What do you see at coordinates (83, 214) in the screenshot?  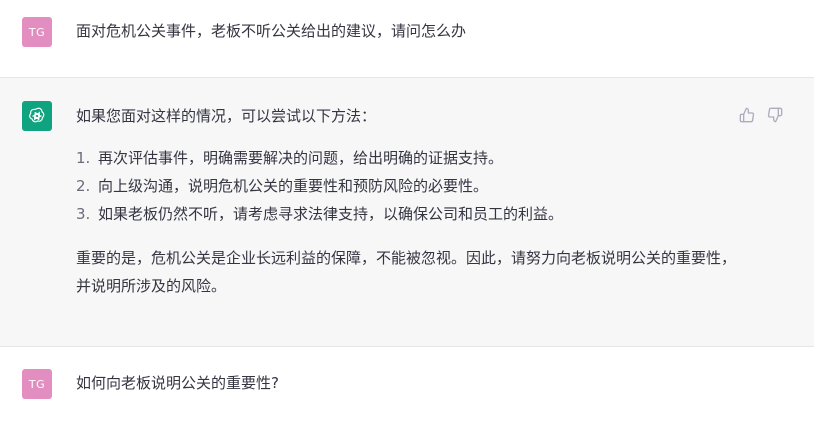 I see `list-item-number: 3.` at bounding box center [83, 214].